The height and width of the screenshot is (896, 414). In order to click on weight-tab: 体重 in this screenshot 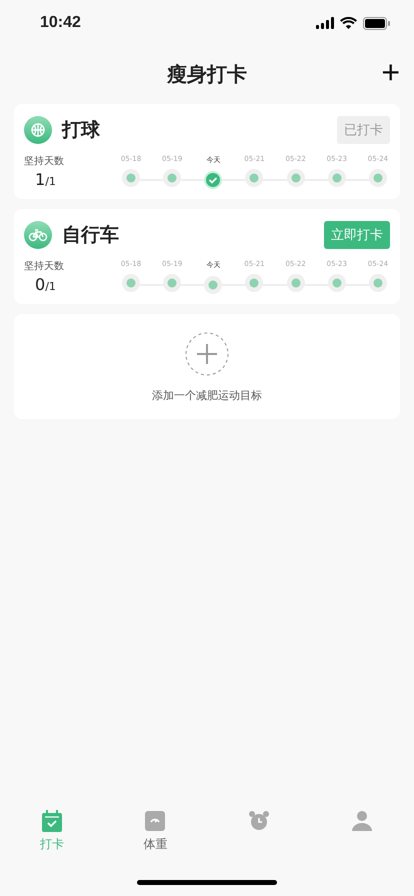, I will do `click(155, 831)`.